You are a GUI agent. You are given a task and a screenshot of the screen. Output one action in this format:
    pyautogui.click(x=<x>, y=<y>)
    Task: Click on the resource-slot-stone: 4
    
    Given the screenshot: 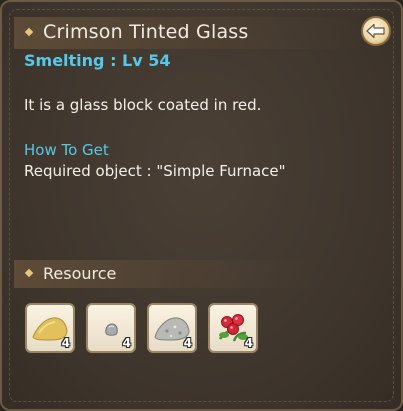 What is the action you would take?
    pyautogui.click(x=111, y=328)
    